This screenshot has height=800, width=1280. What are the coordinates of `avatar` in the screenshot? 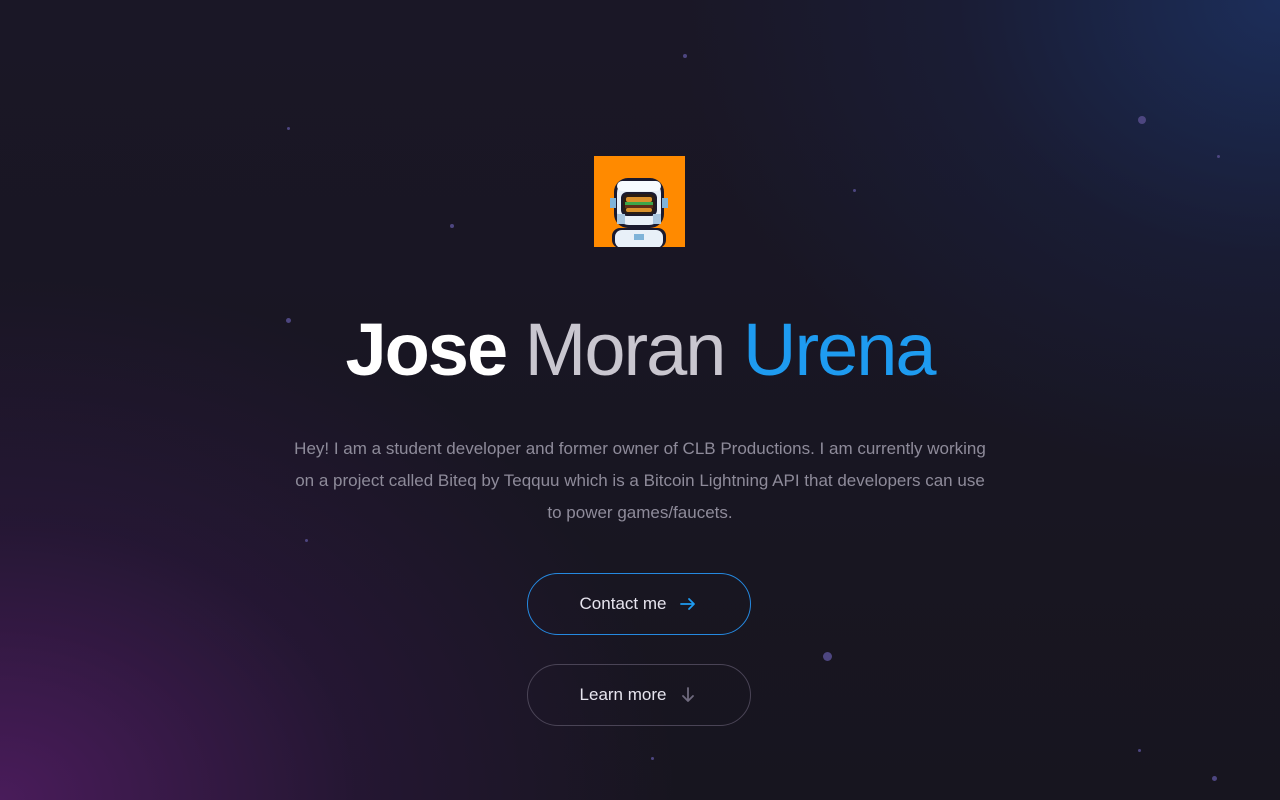 It's located at (639, 201).